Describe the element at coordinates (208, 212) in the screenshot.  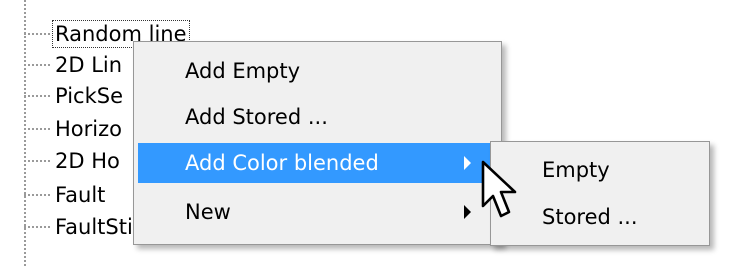
I see `menu-item-label: New` at that location.